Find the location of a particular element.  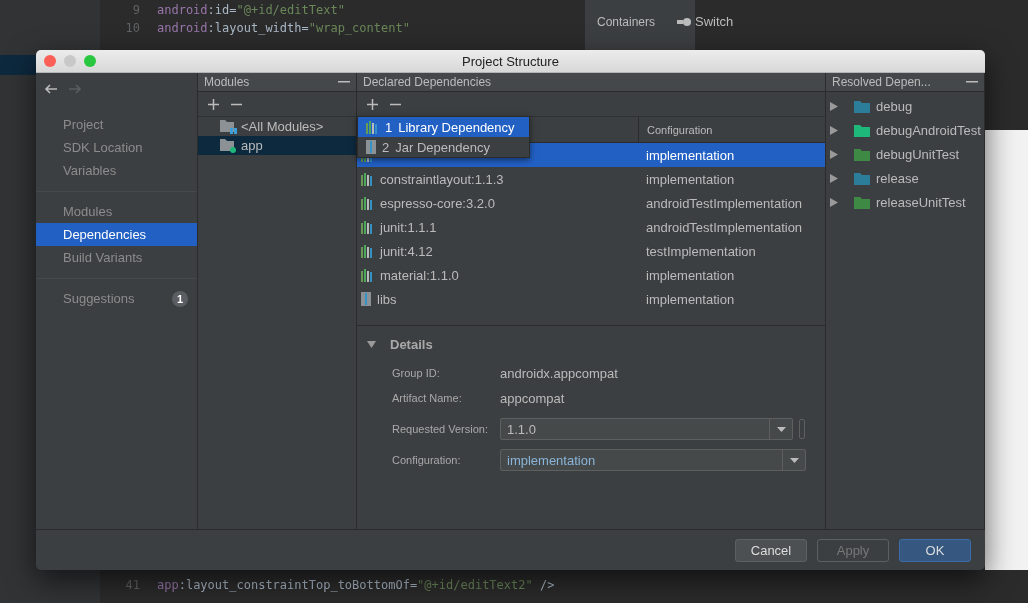

dependency-row: material:1.1.0 implementation is located at coordinates (591, 275).